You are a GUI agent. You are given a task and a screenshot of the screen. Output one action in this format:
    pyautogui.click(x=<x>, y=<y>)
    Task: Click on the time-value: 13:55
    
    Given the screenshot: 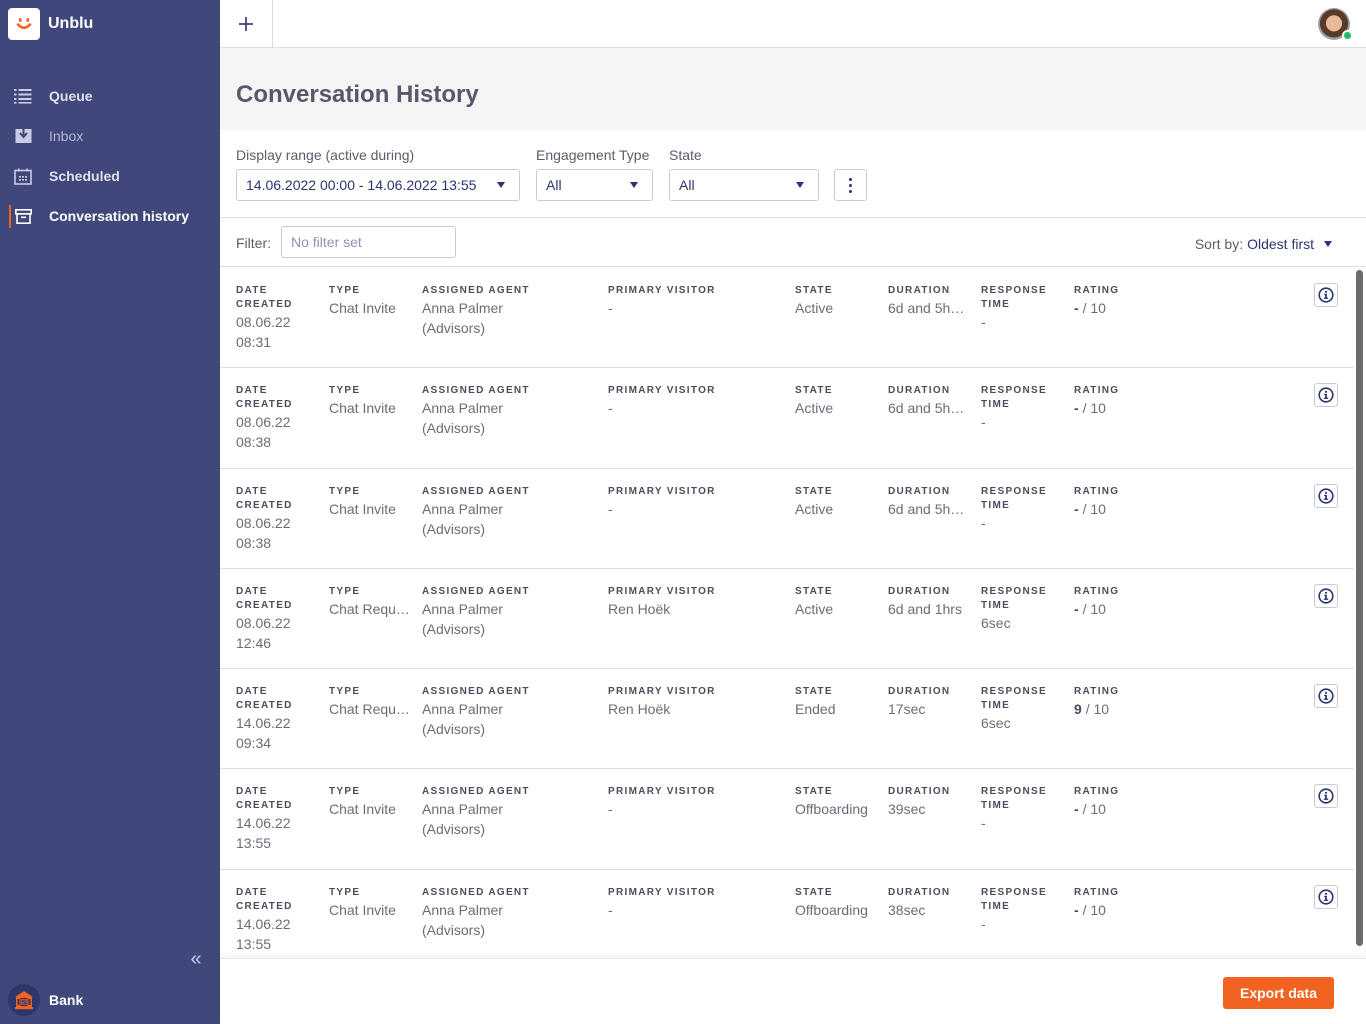 What is the action you would take?
    pyautogui.click(x=254, y=943)
    